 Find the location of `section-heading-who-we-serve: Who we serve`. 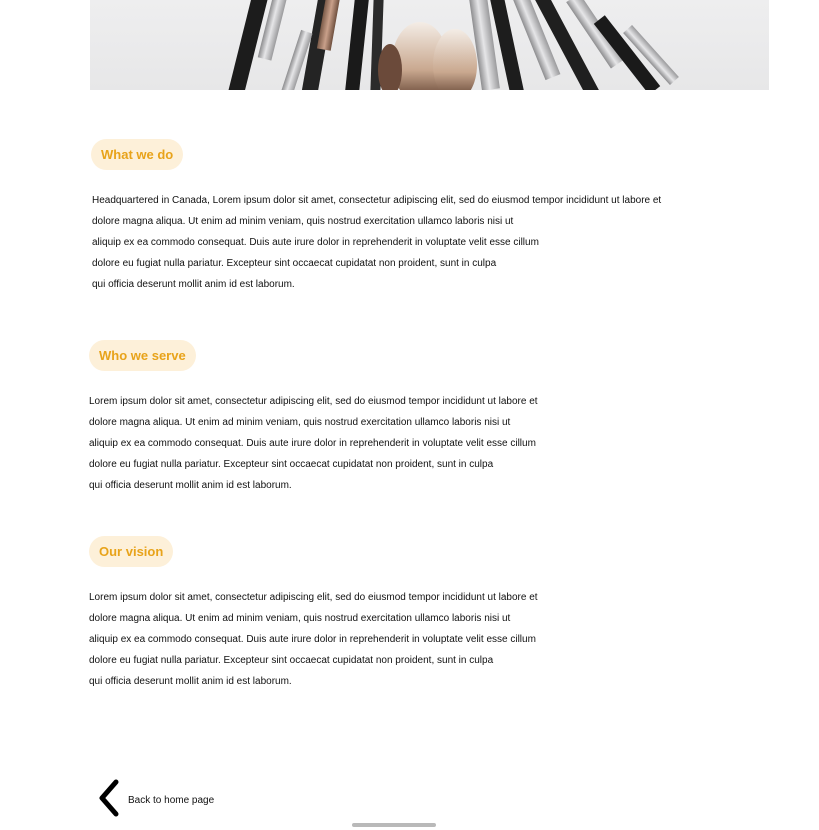

section-heading-who-we-serve: Who we serve is located at coordinates (142, 355).